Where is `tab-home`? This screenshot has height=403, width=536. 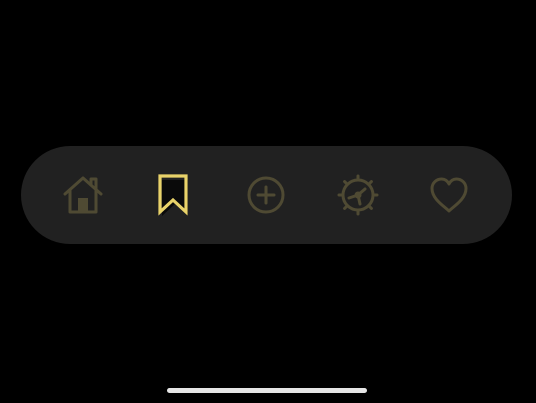 tab-home is located at coordinates (83, 195).